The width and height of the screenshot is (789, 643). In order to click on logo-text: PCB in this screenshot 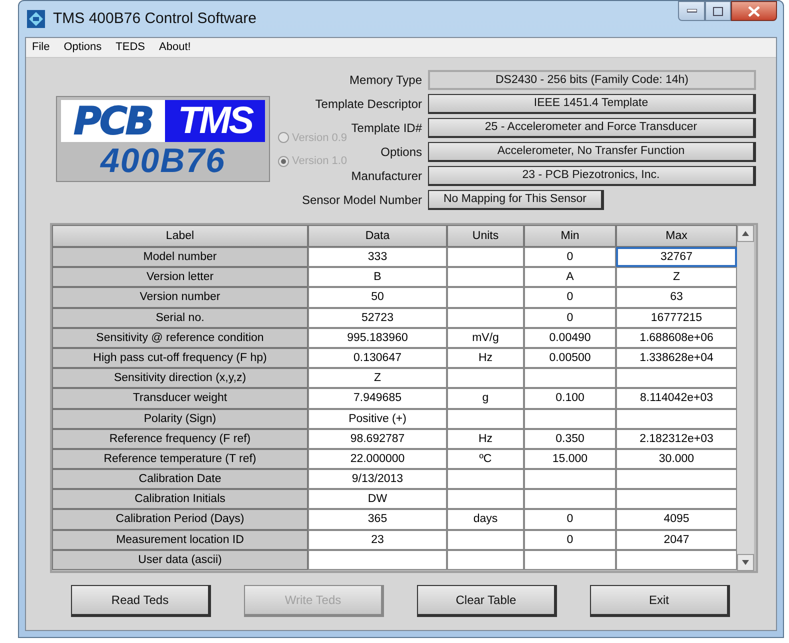, I will do `click(113, 121)`.